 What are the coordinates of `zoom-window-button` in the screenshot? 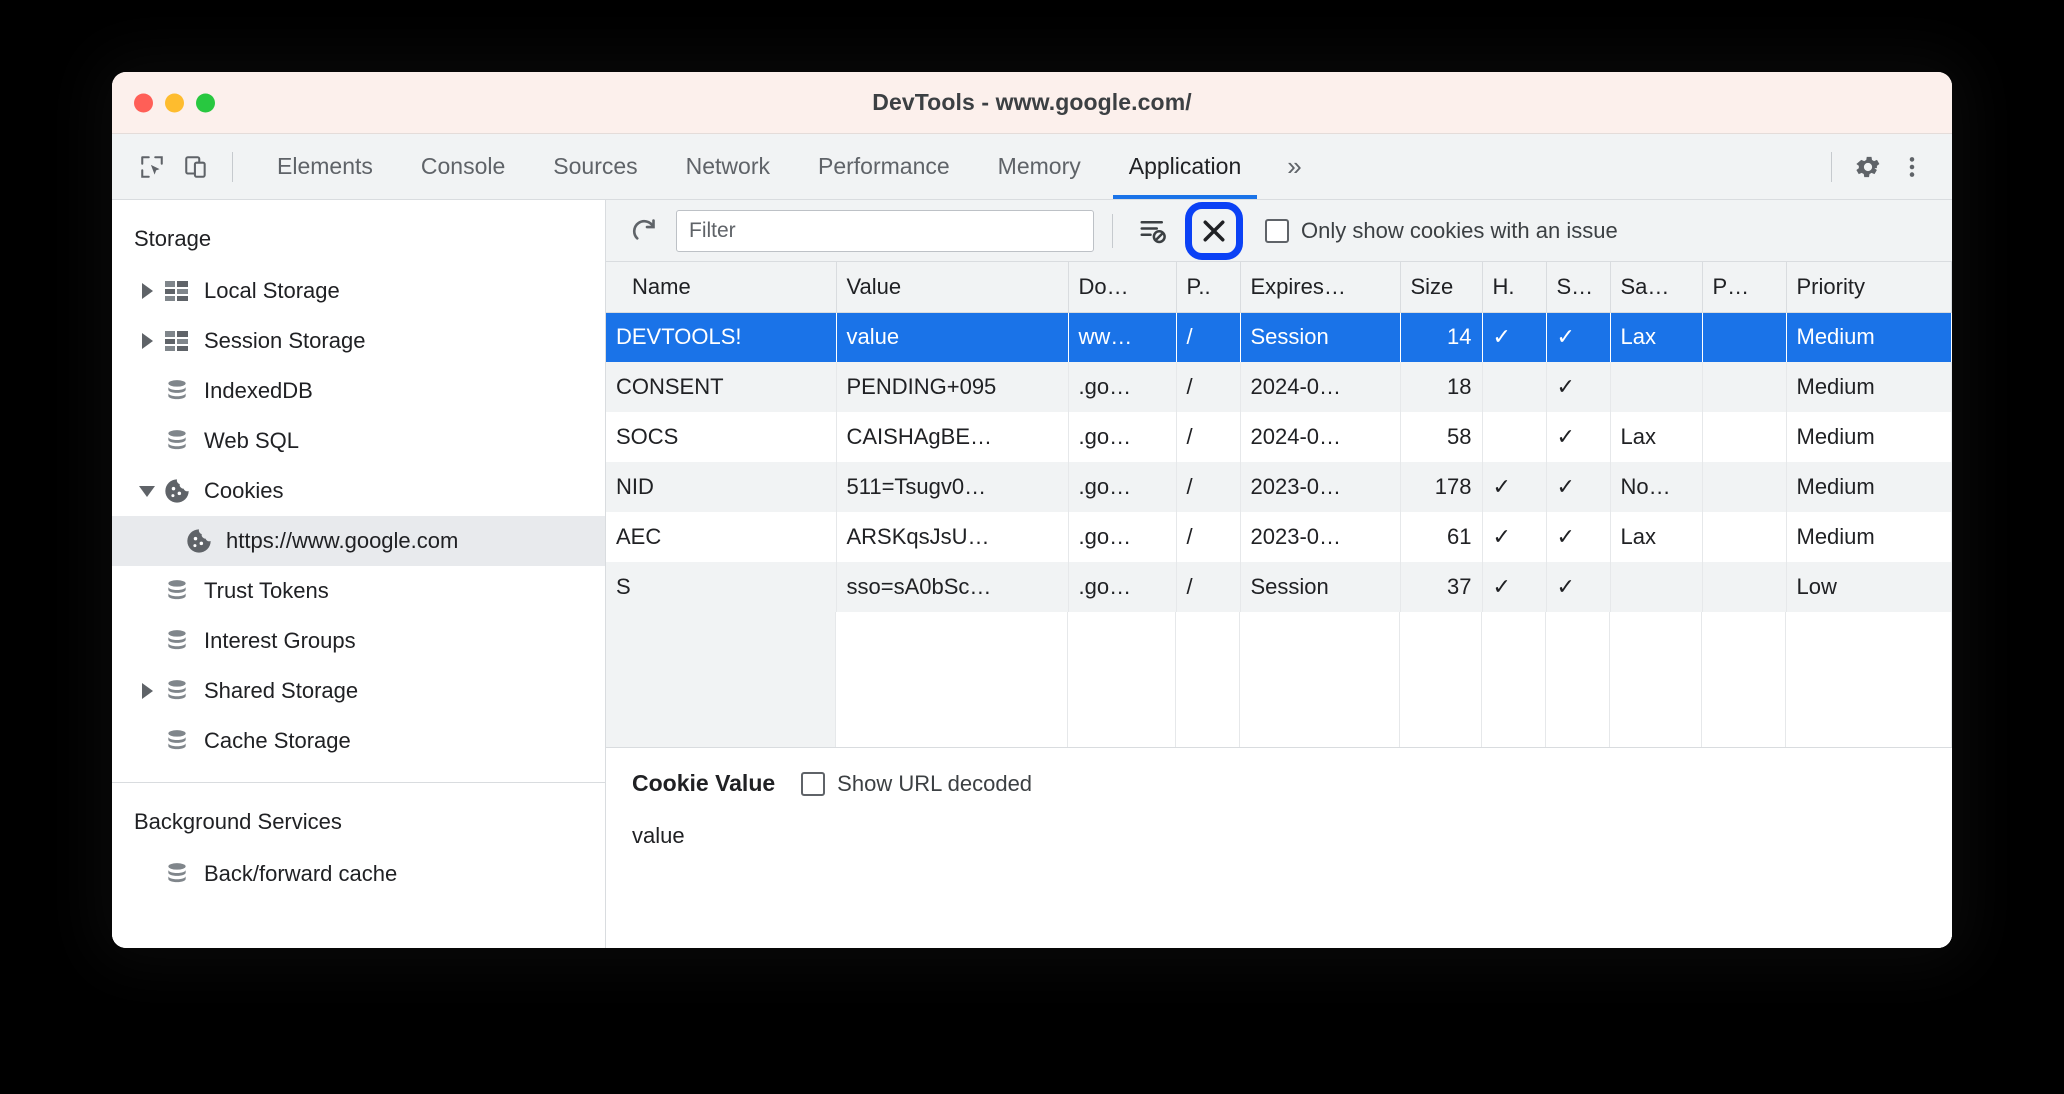 It's located at (205, 102).